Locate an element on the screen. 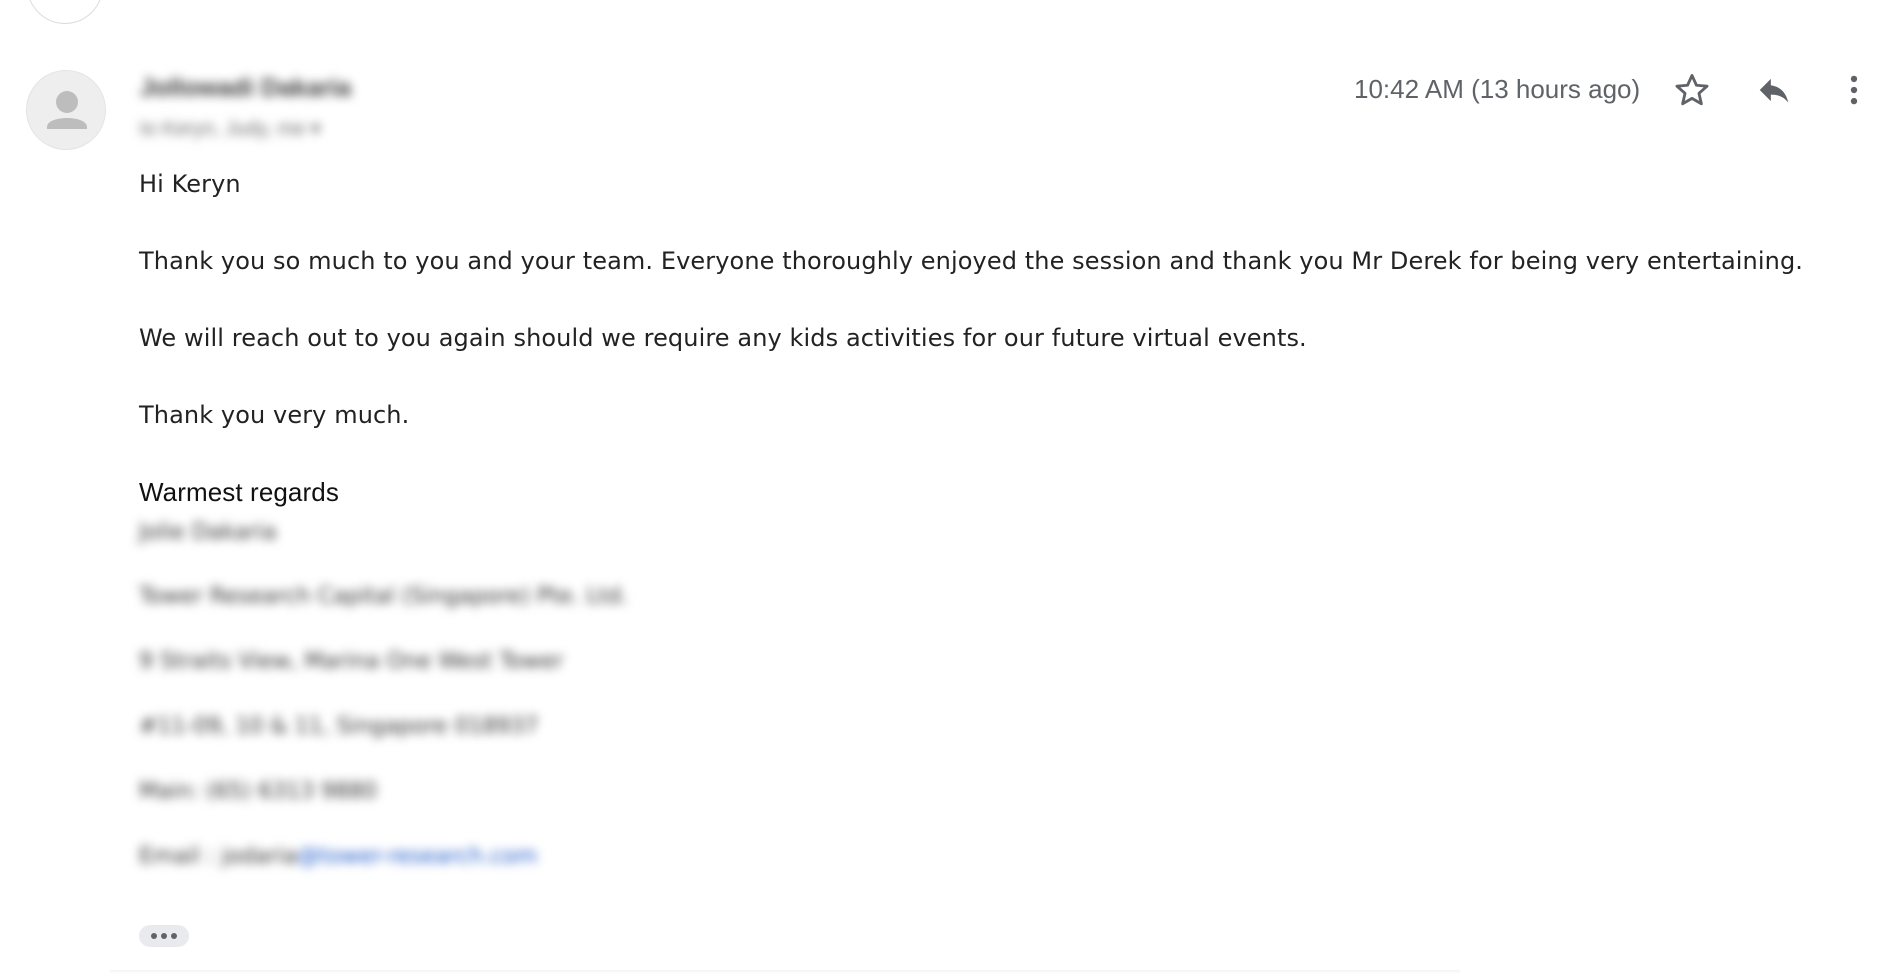 Image resolution: width=1896 pixels, height=974 pixels. previous-message-avatar is located at coordinates (65, 12).